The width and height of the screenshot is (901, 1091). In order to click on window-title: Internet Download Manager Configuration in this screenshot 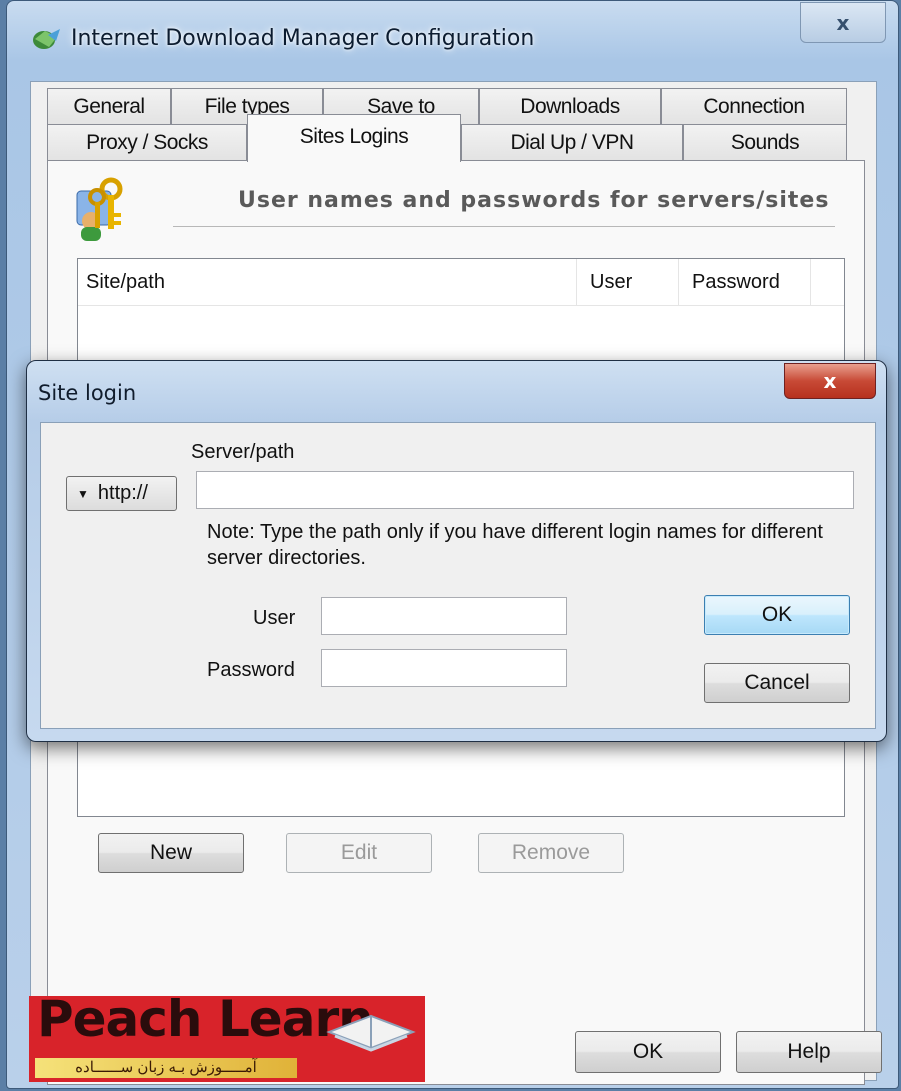, I will do `click(303, 38)`.